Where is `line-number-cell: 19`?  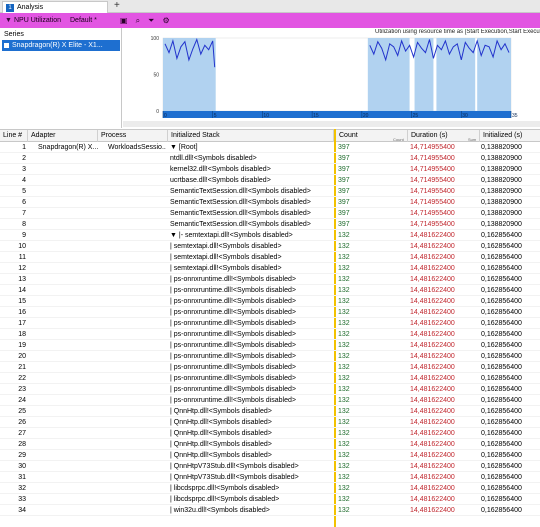 line-number-cell: 19 is located at coordinates (22, 345).